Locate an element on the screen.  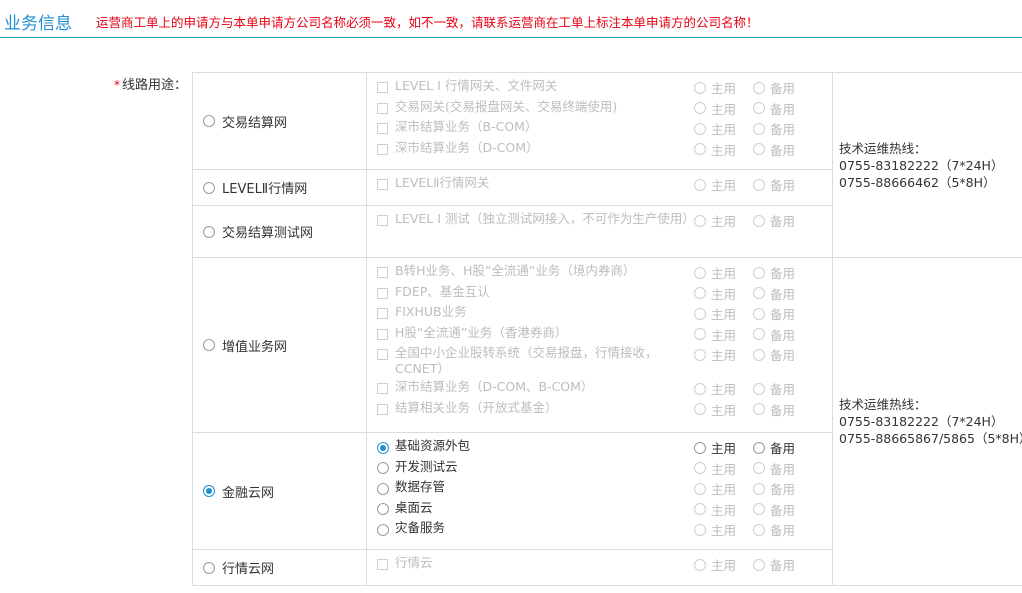
service-option: 交易网关(交易报盘网关、交易终端使用) 主用 备用 is located at coordinates (604, 107).